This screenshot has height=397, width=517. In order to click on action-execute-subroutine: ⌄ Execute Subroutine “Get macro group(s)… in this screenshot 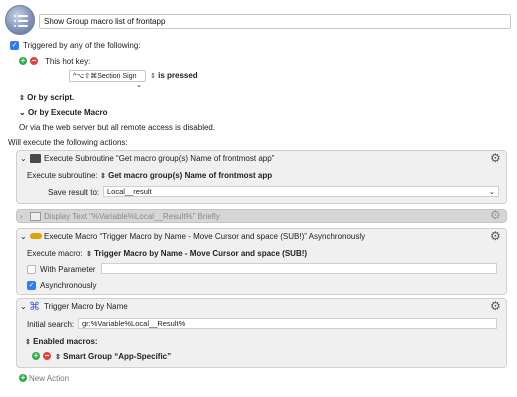, I will do `click(261, 177)`.